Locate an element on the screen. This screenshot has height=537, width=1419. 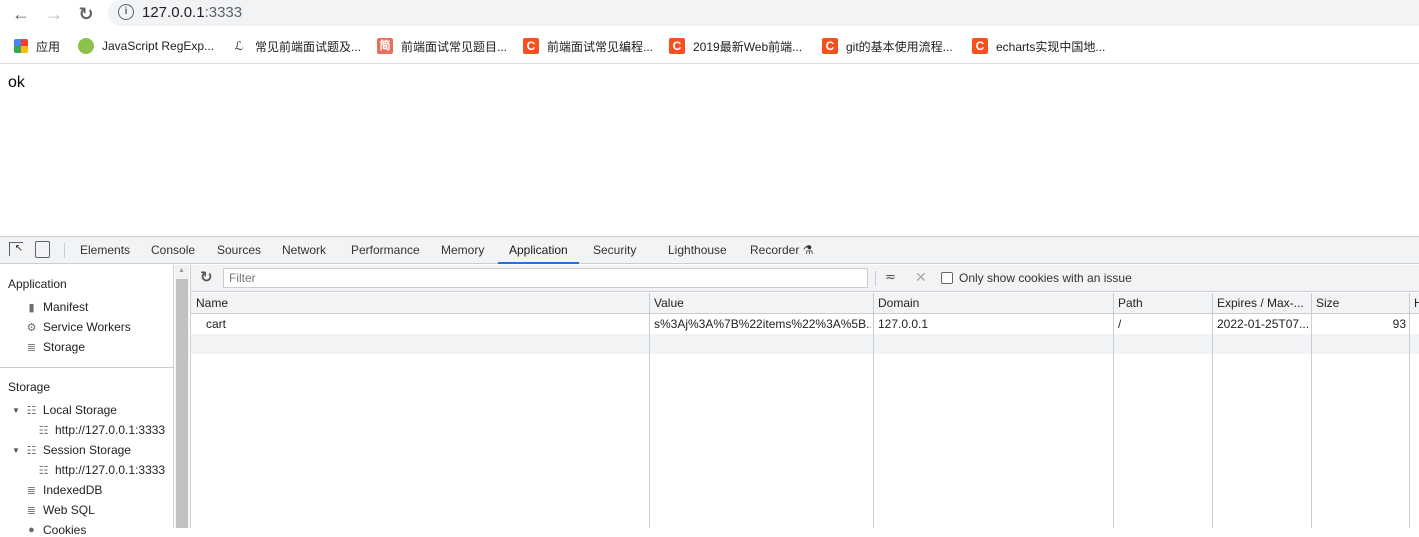
sidebar-item-manifest: ▮ Manifest is located at coordinates (56, 307).